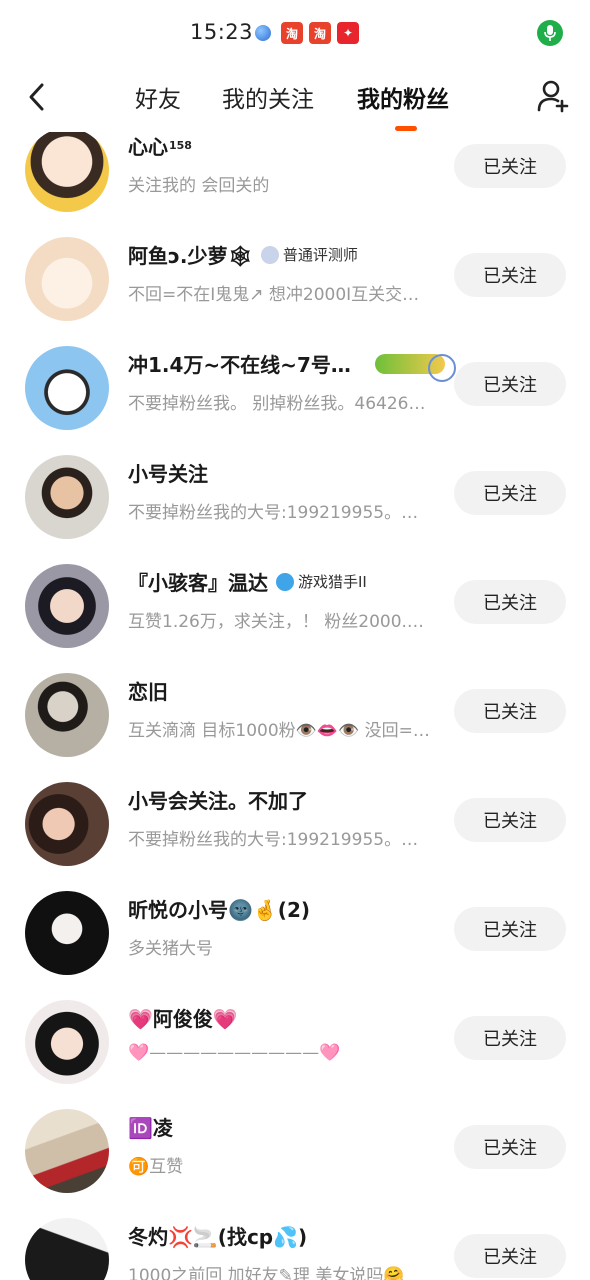 The image size is (590, 1280). I want to click on list-item: 🆔凌 🉑互赞 已关注, so click(295, 1163).